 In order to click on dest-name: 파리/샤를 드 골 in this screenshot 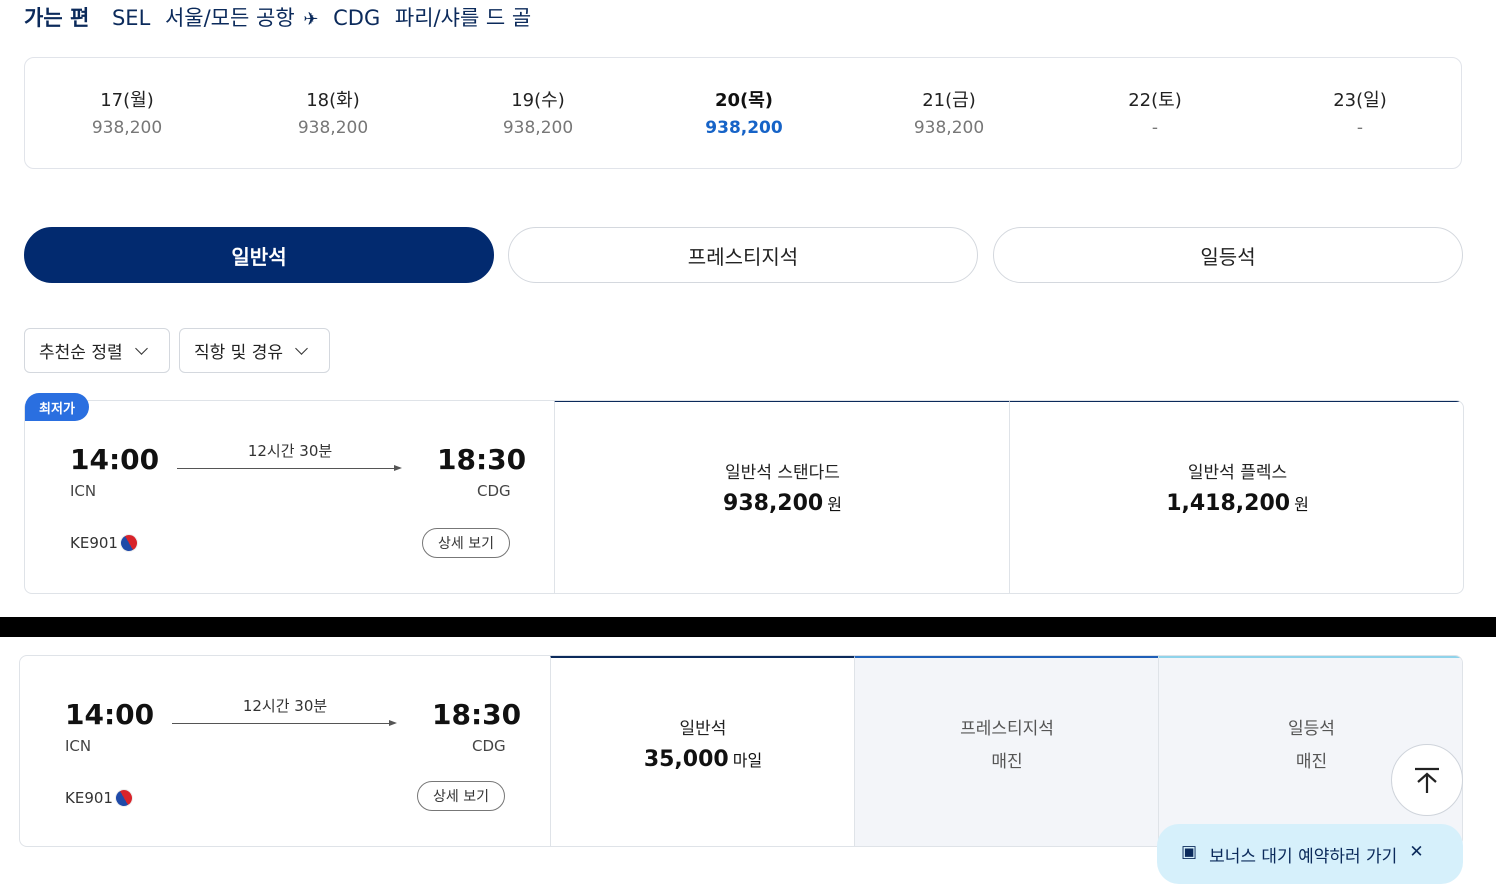, I will do `click(463, 18)`.